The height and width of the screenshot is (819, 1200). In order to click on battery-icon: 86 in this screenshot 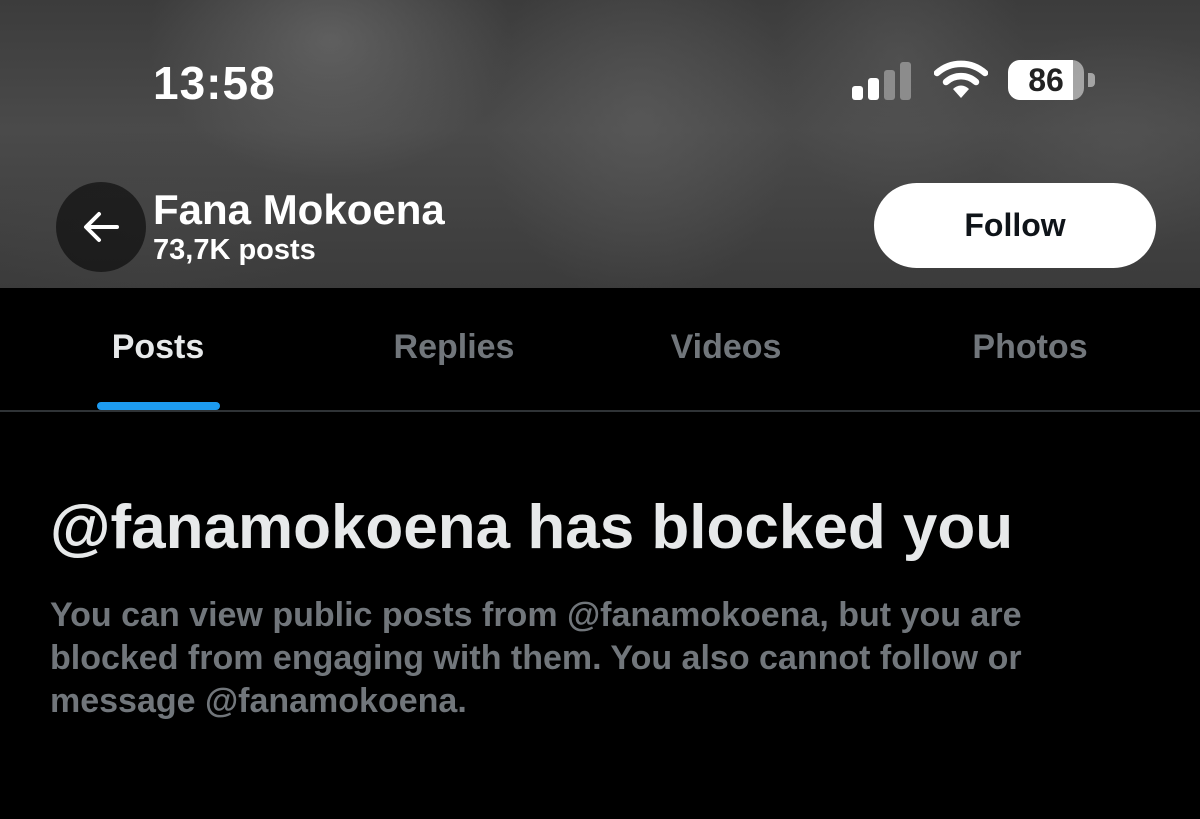, I will do `click(1053, 80)`.